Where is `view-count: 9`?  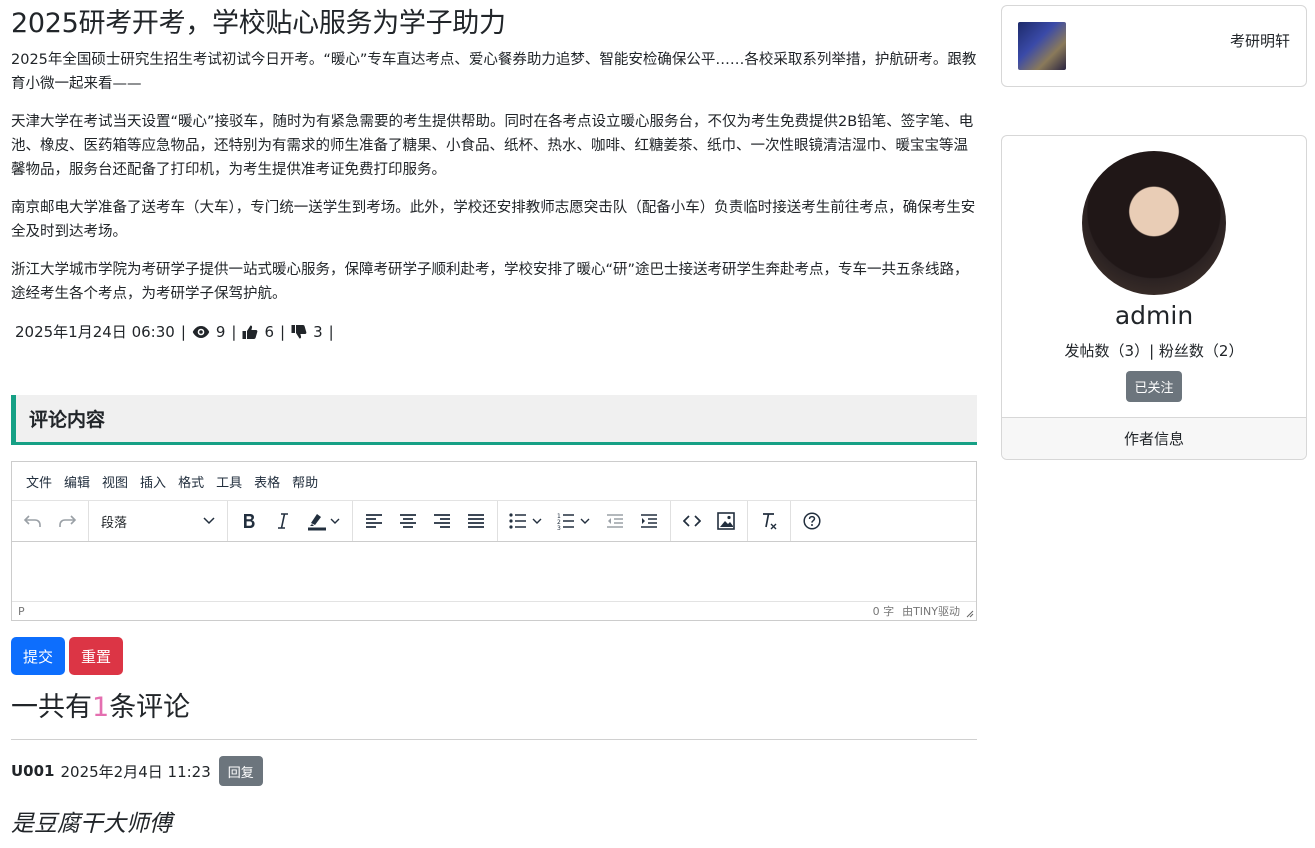
view-count: 9 is located at coordinates (220, 331).